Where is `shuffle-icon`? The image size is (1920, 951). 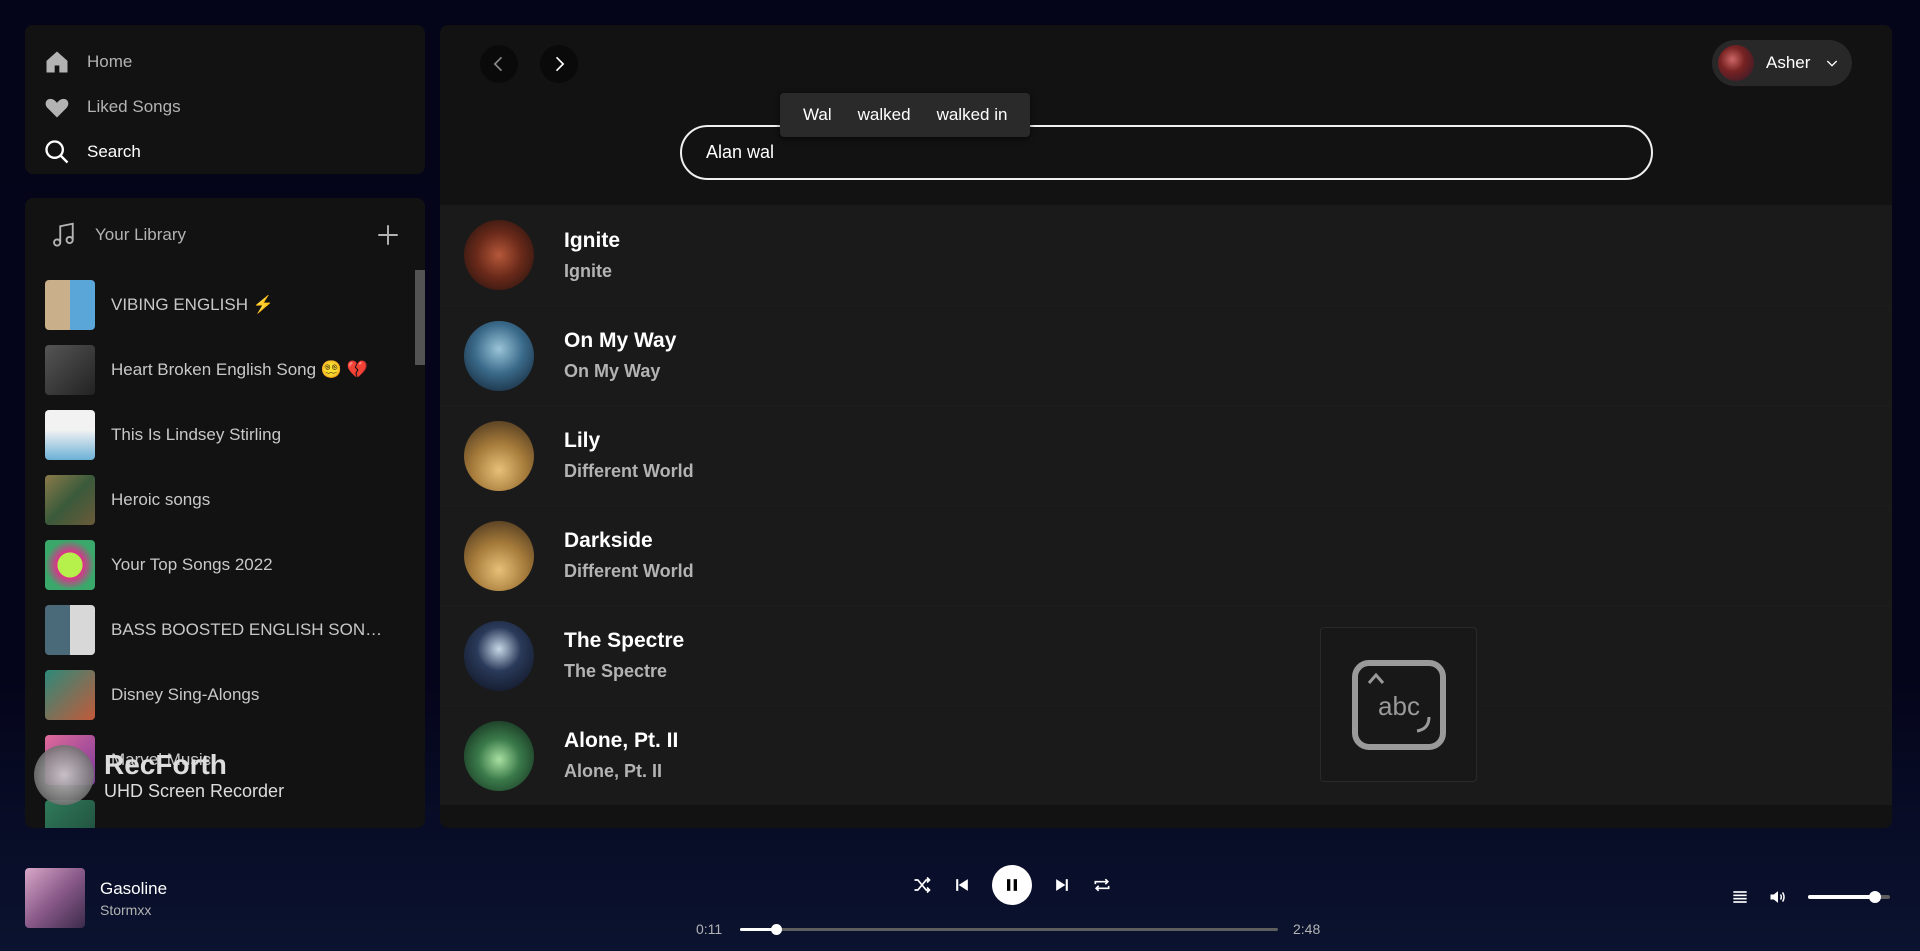
shuffle-icon is located at coordinates (922, 885).